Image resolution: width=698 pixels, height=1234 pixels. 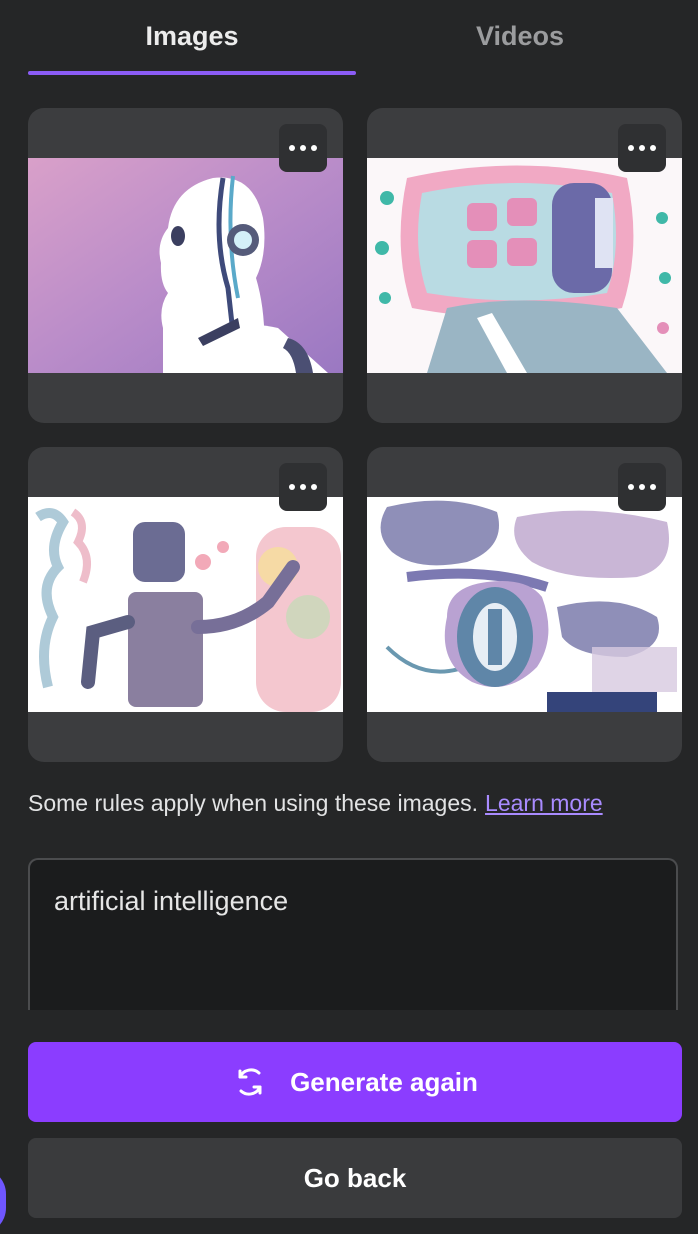 What do you see at coordinates (544, 803) in the screenshot?
I see `learn-more-link: Learn more` at bounding box center [544, 803].